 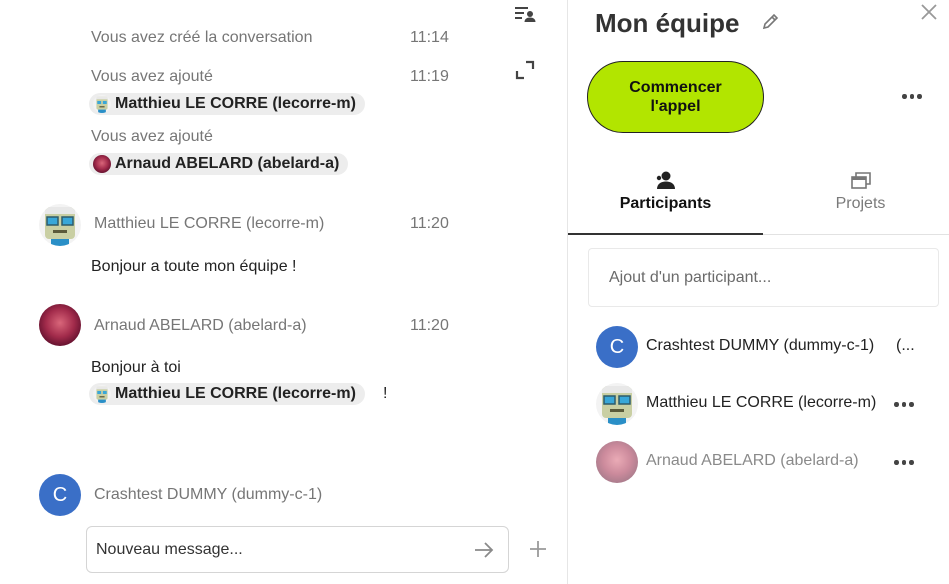 I want to click on message-text: Bonjour à toi, so click(x=136, y=367).